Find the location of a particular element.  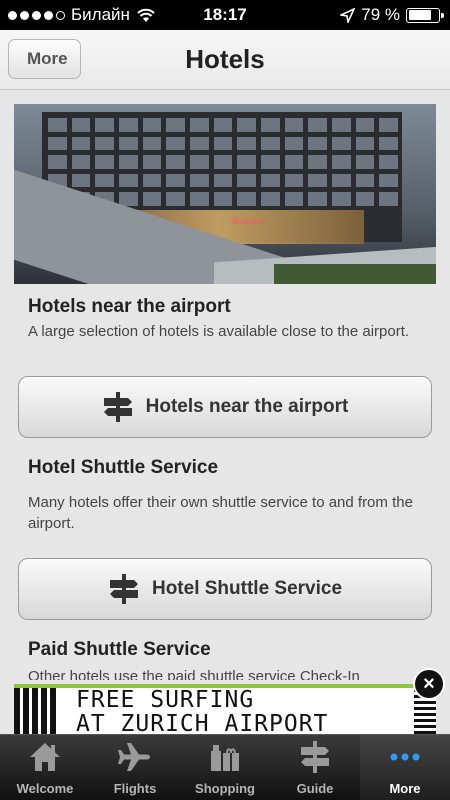

section-heading: Paid Shuttle Service is located at coordinates (119, 649).